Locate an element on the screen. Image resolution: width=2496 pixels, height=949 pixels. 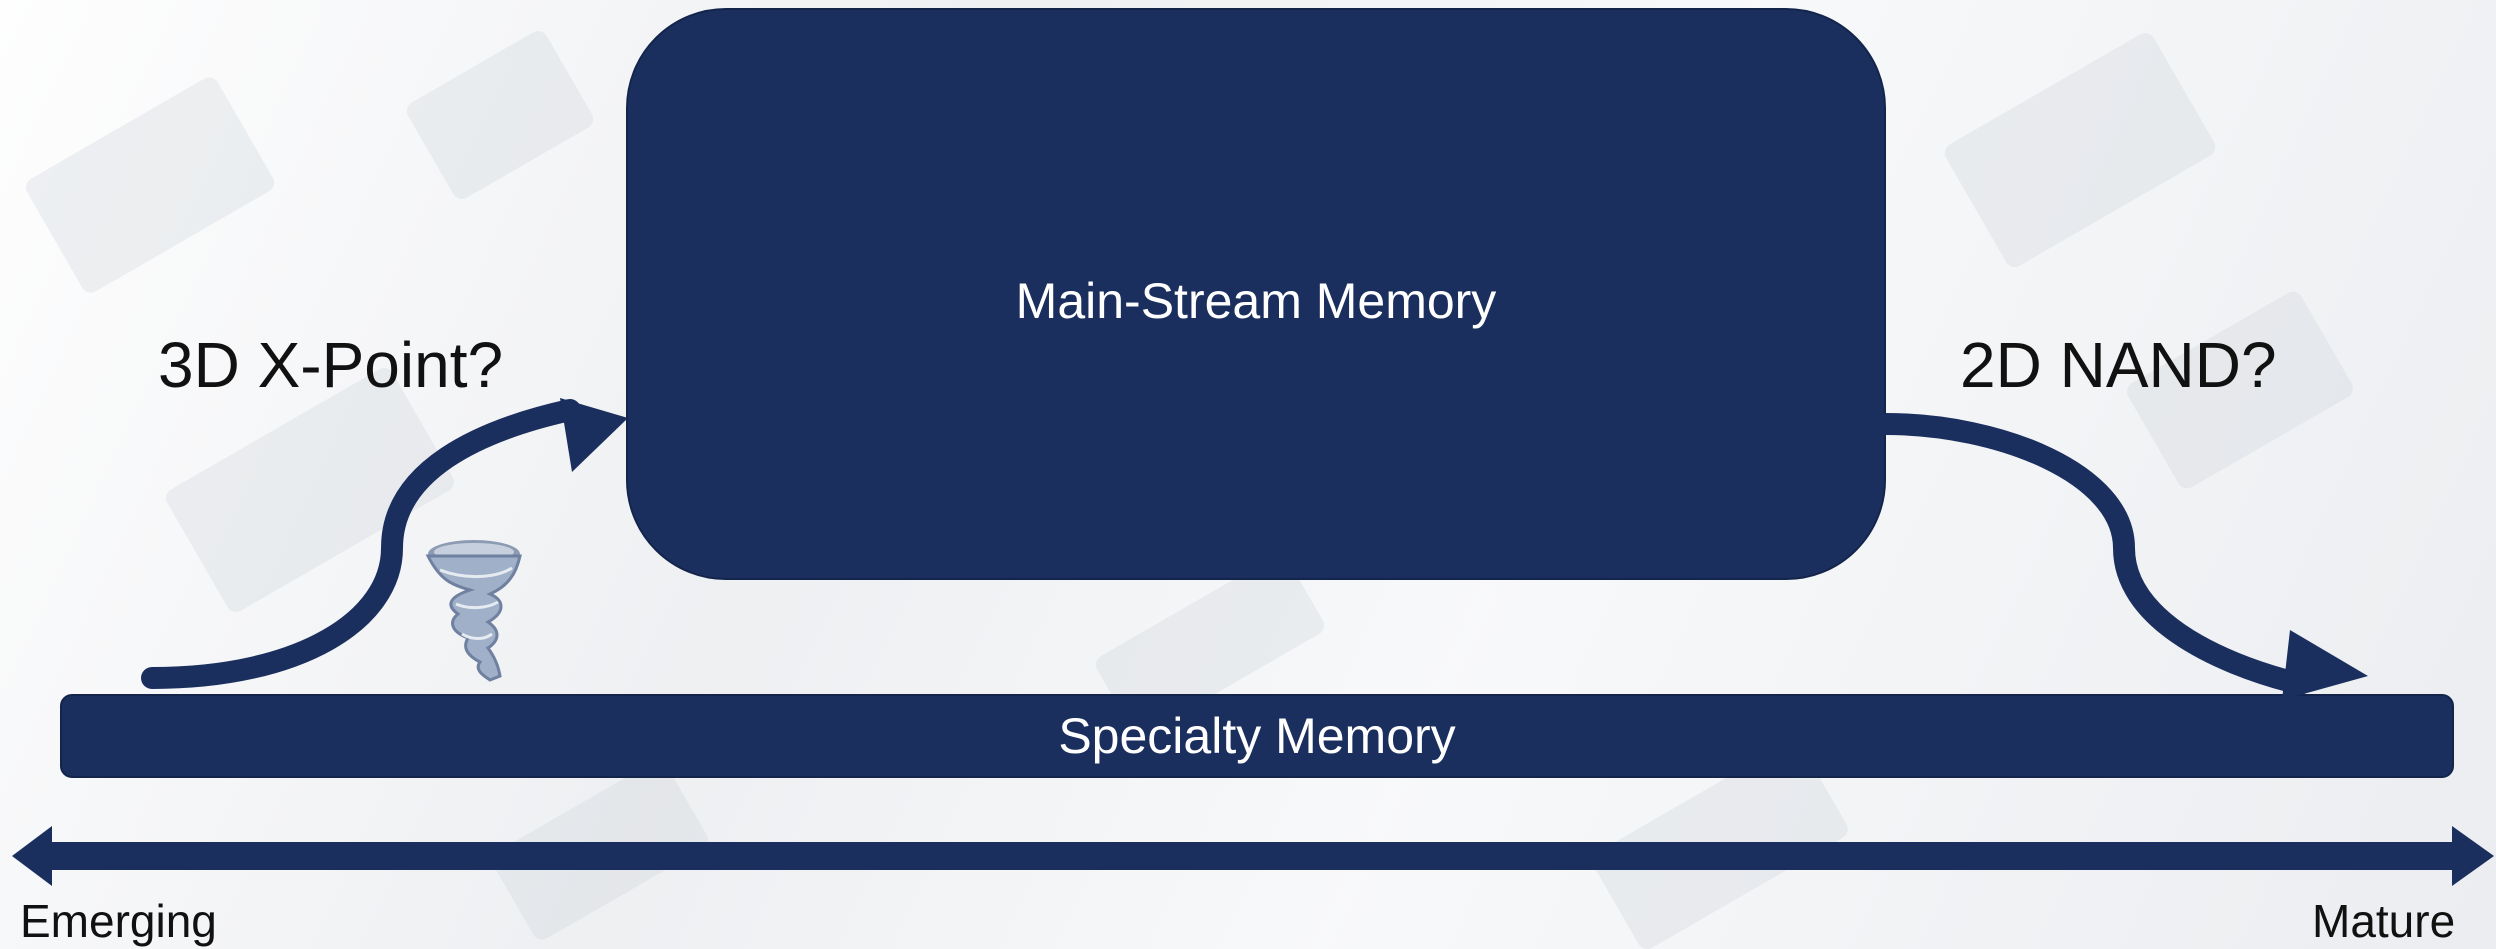
axis-right-arrowhead is located at coordinates (2473, 856).